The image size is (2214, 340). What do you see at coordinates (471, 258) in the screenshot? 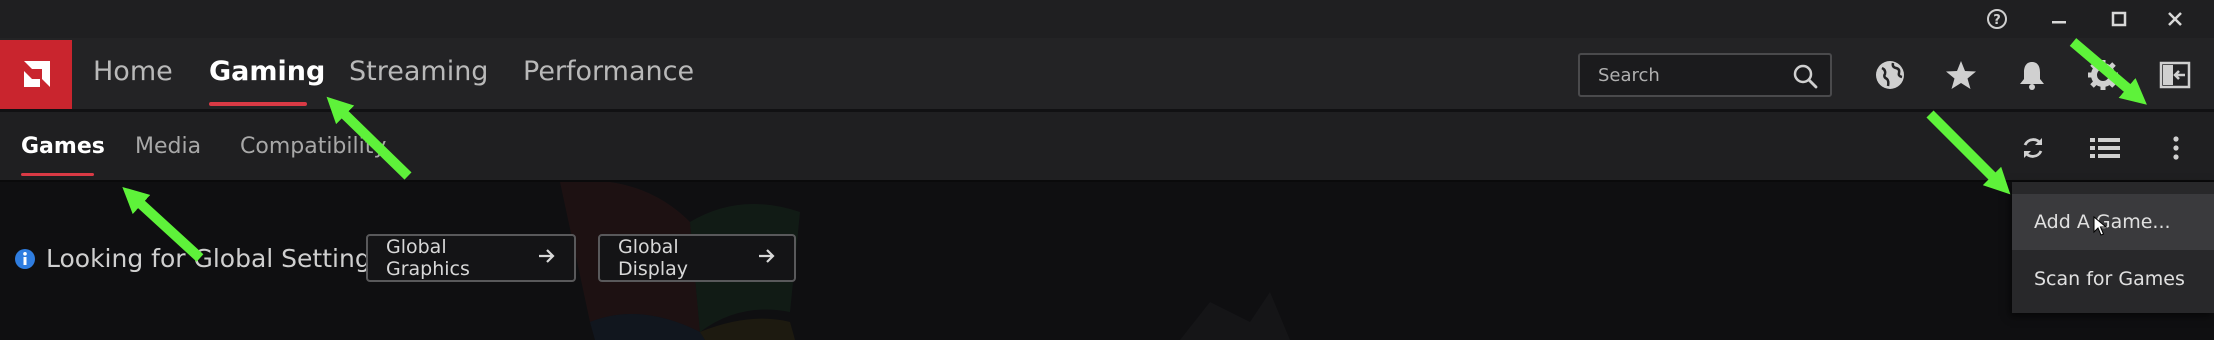
I see `global-graphics-button: Global Graphics` at bounding box center [471, 258].